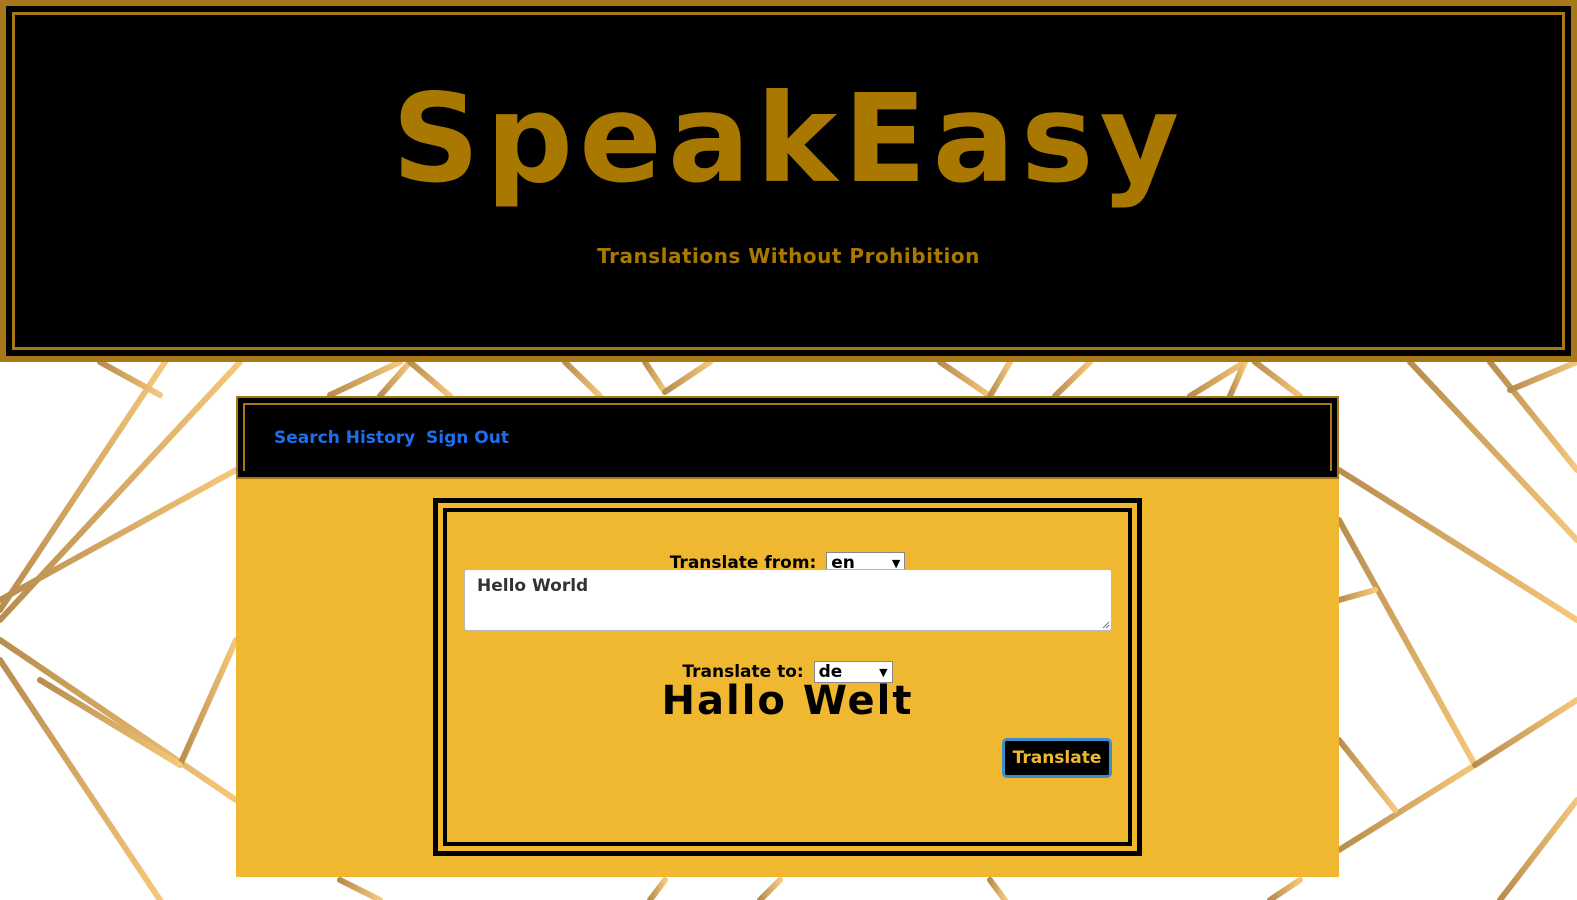 This screenshot has height=900, width=1577. I want to click on tagline: Translations Without Prohibition, so click(788, 256).